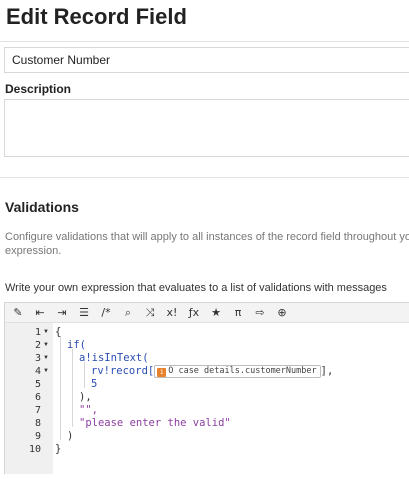 The width and height of the screenshot is (409, 479). I want to click on description-textarea, so click(206, 128).